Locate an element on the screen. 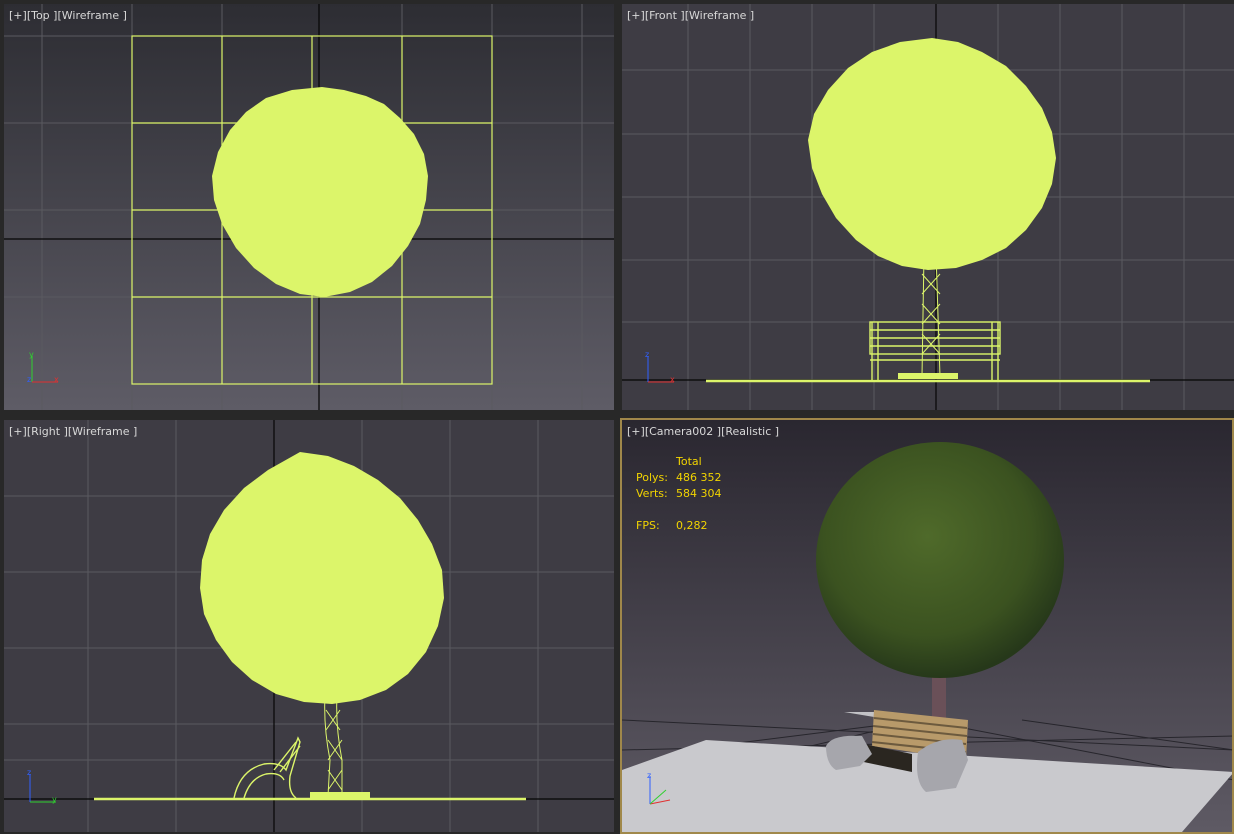 The width and height of the screenshot is (1234, 834). top-viewport-label: [+][Top ][Wireframe ] is located at coordinates (68, 15).